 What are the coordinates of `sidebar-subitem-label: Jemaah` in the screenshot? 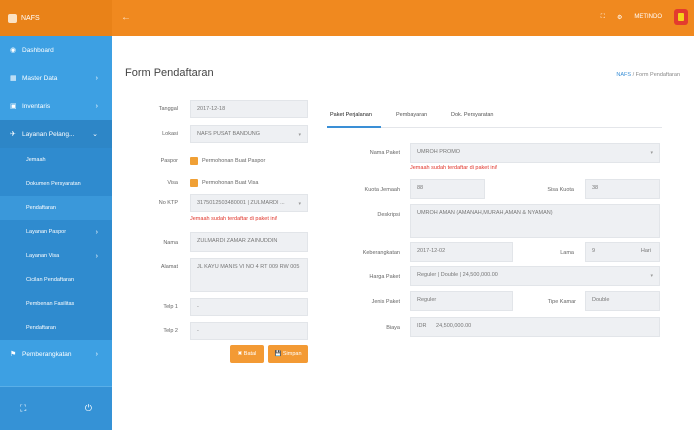 It's located at (36, 160).